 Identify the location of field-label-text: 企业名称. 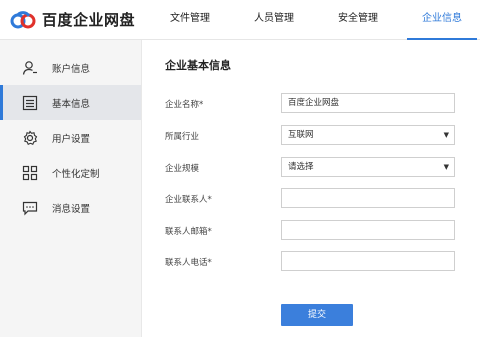
(182, 105).